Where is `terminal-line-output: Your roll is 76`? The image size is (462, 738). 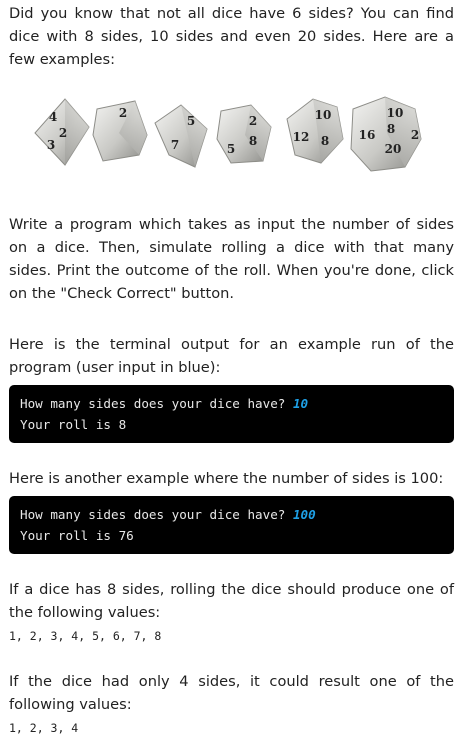 terminal-line-output: Your roll is 76 is located at coordinates (77, 535).